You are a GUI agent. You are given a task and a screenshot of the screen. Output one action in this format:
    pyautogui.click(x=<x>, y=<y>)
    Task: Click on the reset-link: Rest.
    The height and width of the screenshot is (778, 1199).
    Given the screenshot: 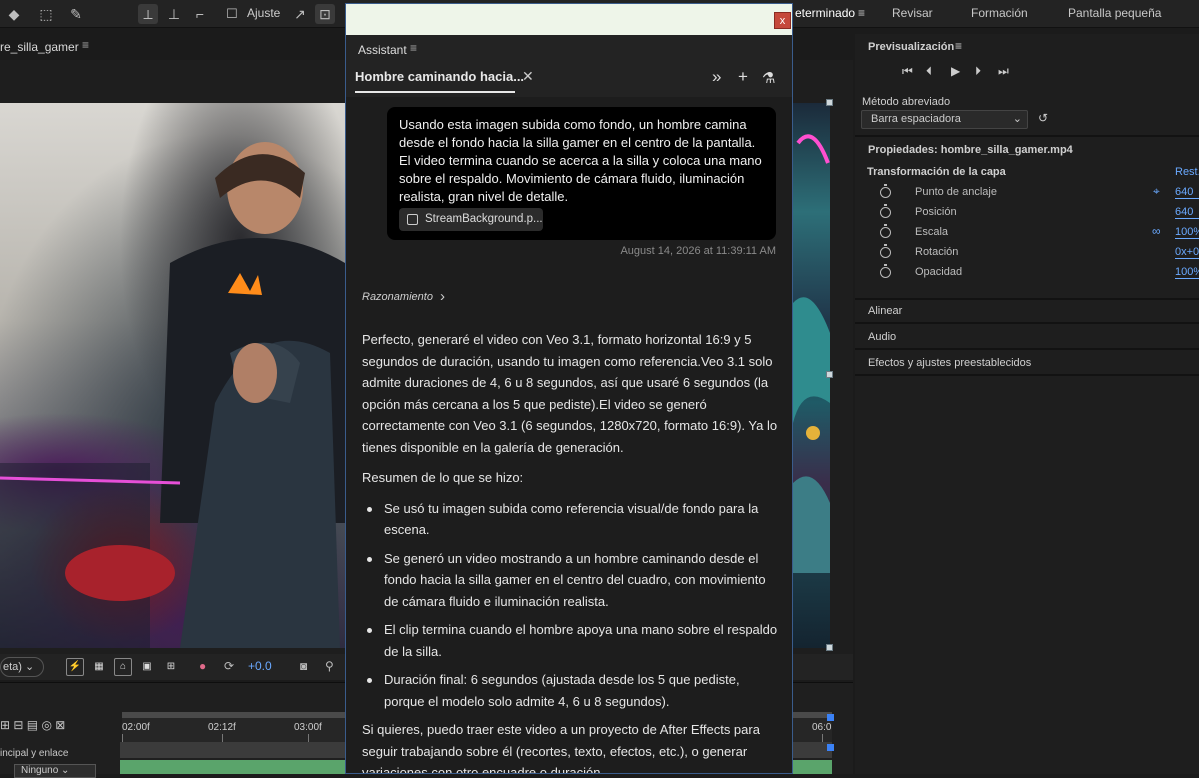 What is the action you would take?
    pyautogui.click(x=1187, y=172)
    